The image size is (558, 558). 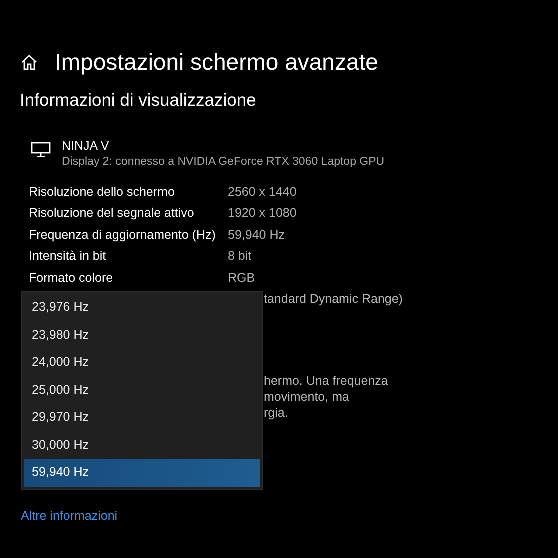 I want to click on dropdown-option: 30,000 Hz, so click(x=142, y=445).